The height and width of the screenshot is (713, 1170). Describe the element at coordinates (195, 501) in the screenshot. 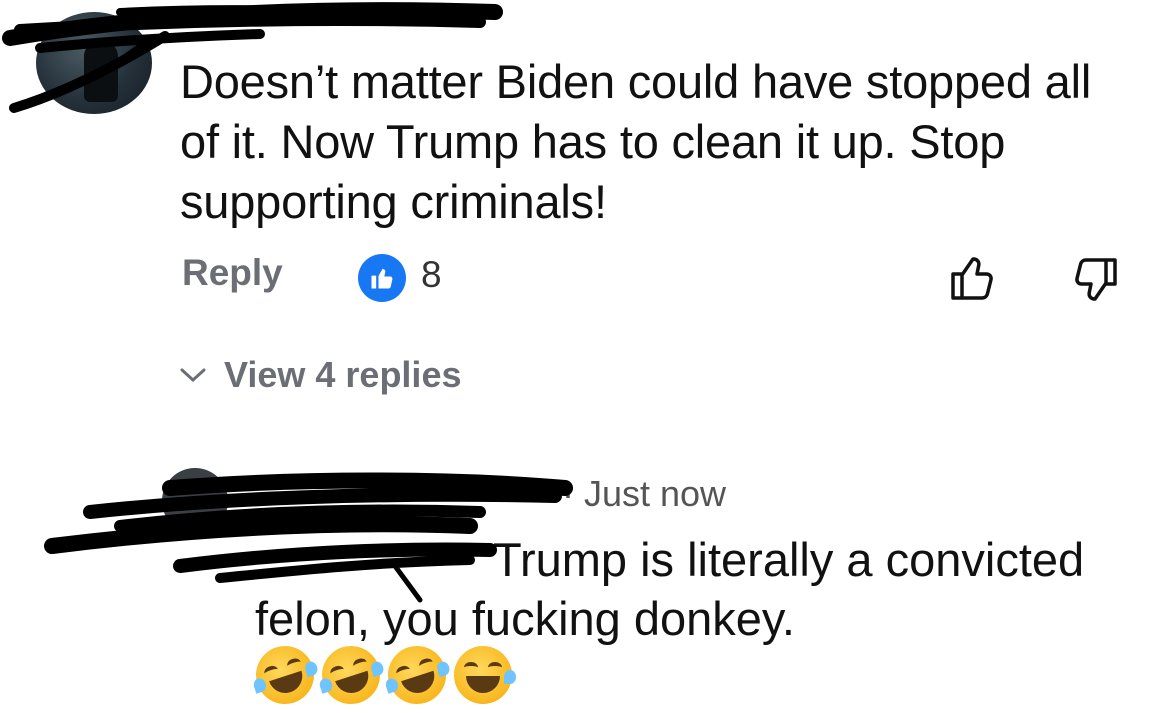

I see `reply-avatar` at that location.